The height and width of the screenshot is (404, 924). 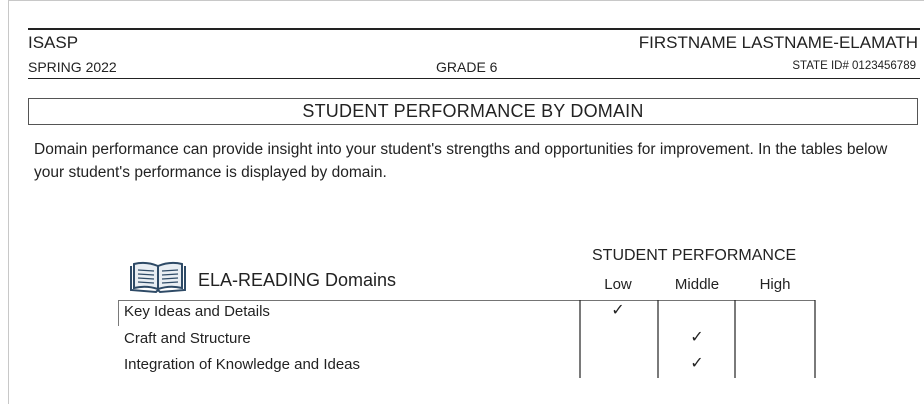 I want to click on domain-heading: ELA-READING Domains, so click(x=297, y=280).